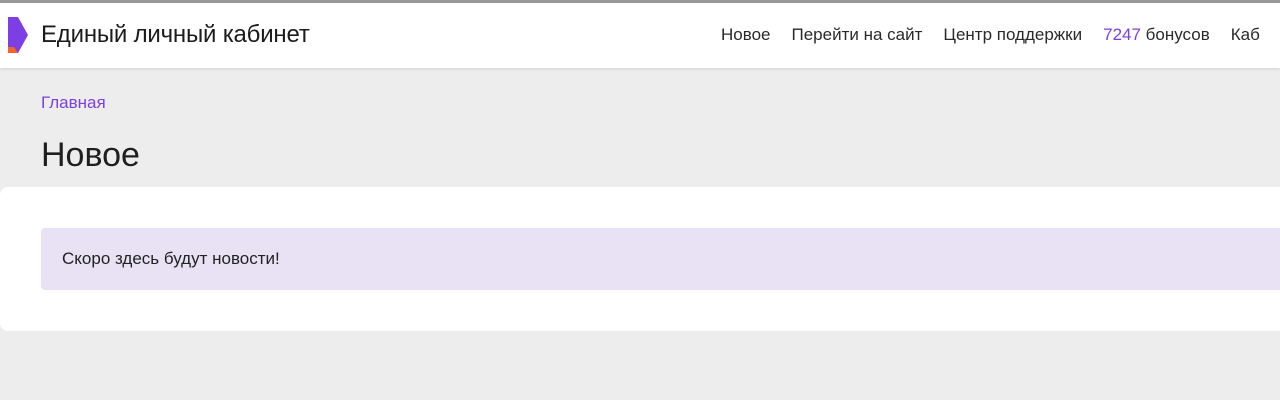 Image resolution: width=1280 pixels, height=400 pixels. I want to click on nav-item-bonuses: 7247 бонусов, so click(1156, 35).